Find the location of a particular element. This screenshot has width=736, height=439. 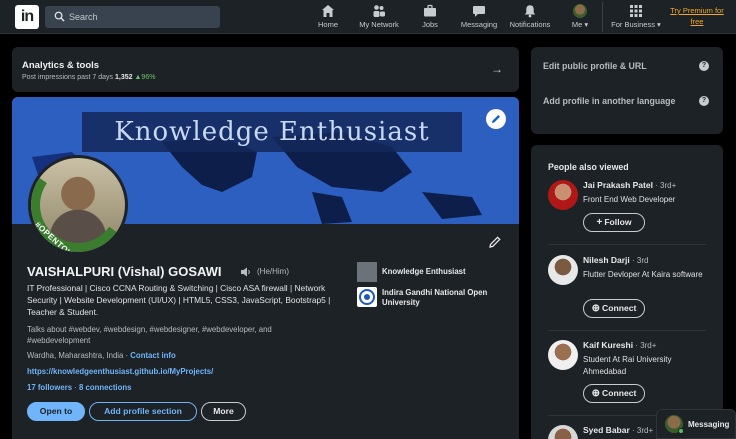

nav-messaging: Messaging is located at coordinates (479, 17).